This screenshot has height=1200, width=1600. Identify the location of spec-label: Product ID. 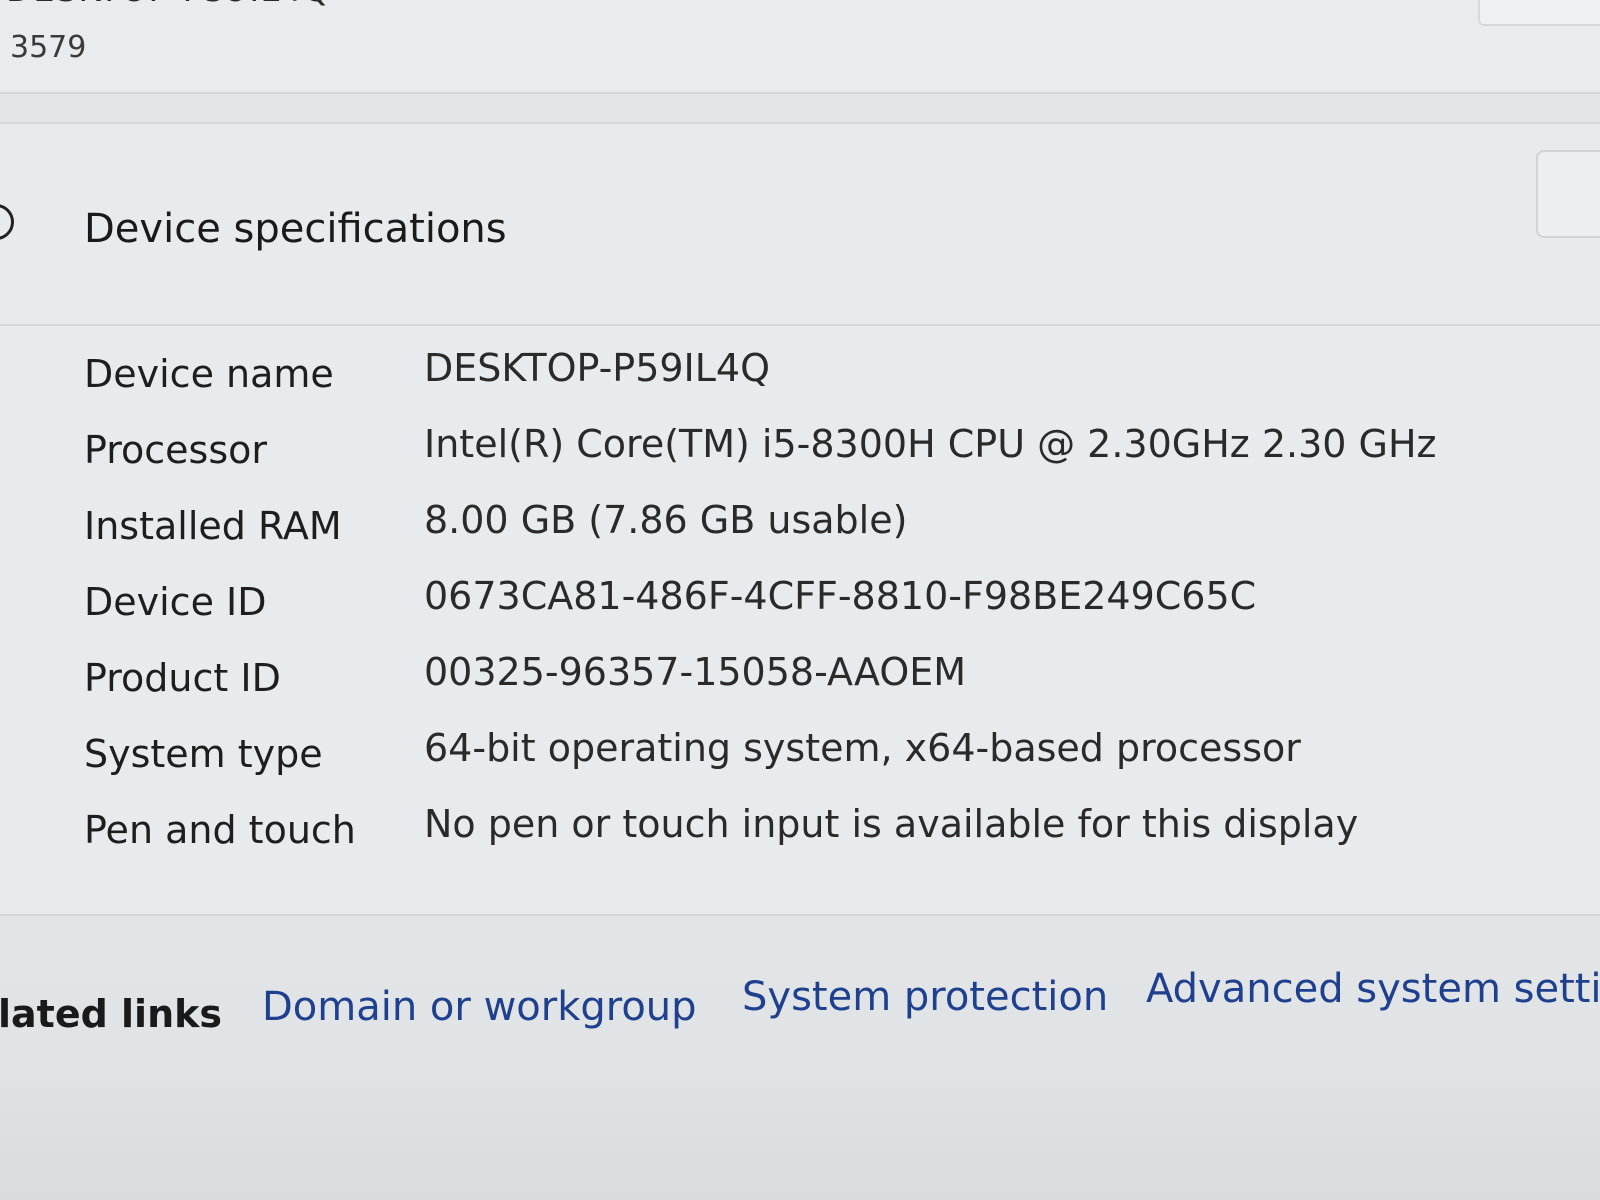
(182, 678).